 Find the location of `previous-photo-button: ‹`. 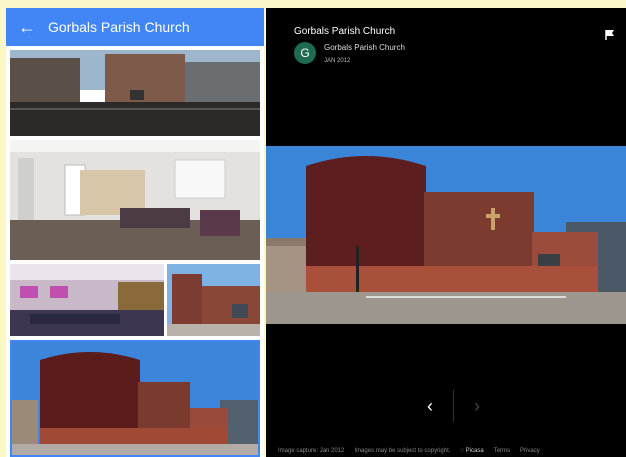

previous-photo-button: ‹ is located at coordinates (430, 406).